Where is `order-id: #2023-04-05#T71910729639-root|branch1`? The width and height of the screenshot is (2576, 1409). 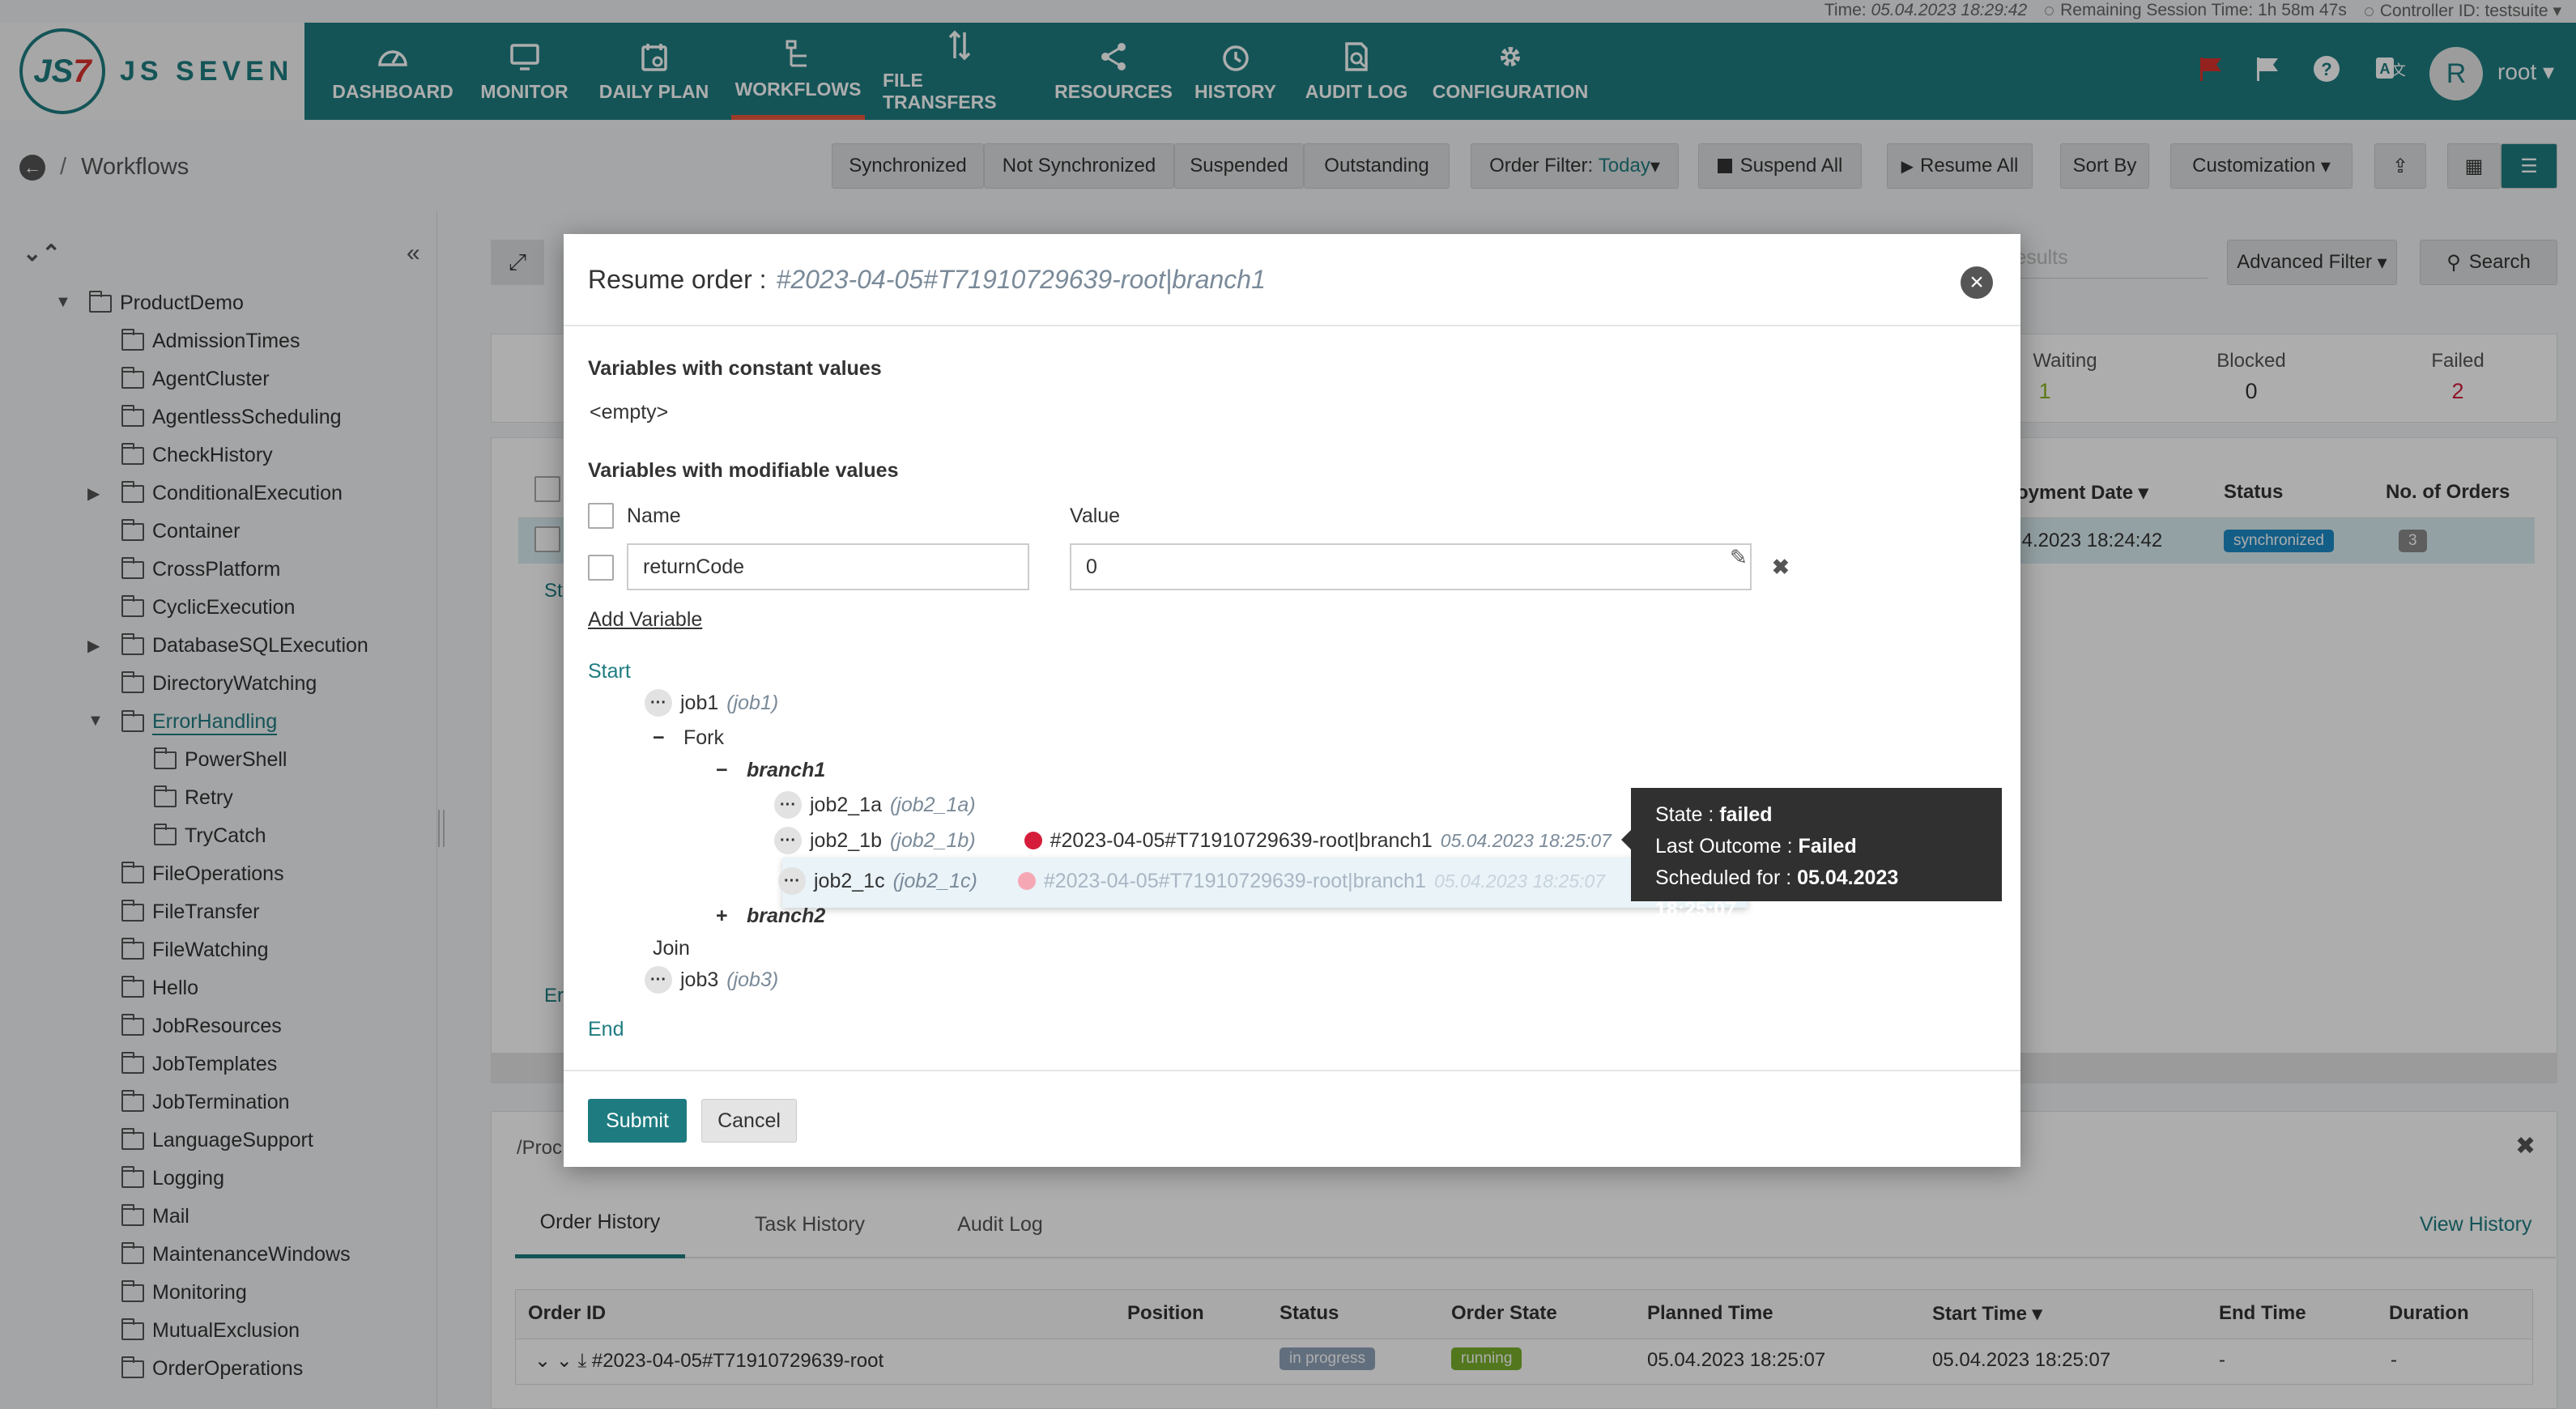 order-id: #2023-04-05#T71910729639-root|branch1 is located at coordinates (1241, 841).